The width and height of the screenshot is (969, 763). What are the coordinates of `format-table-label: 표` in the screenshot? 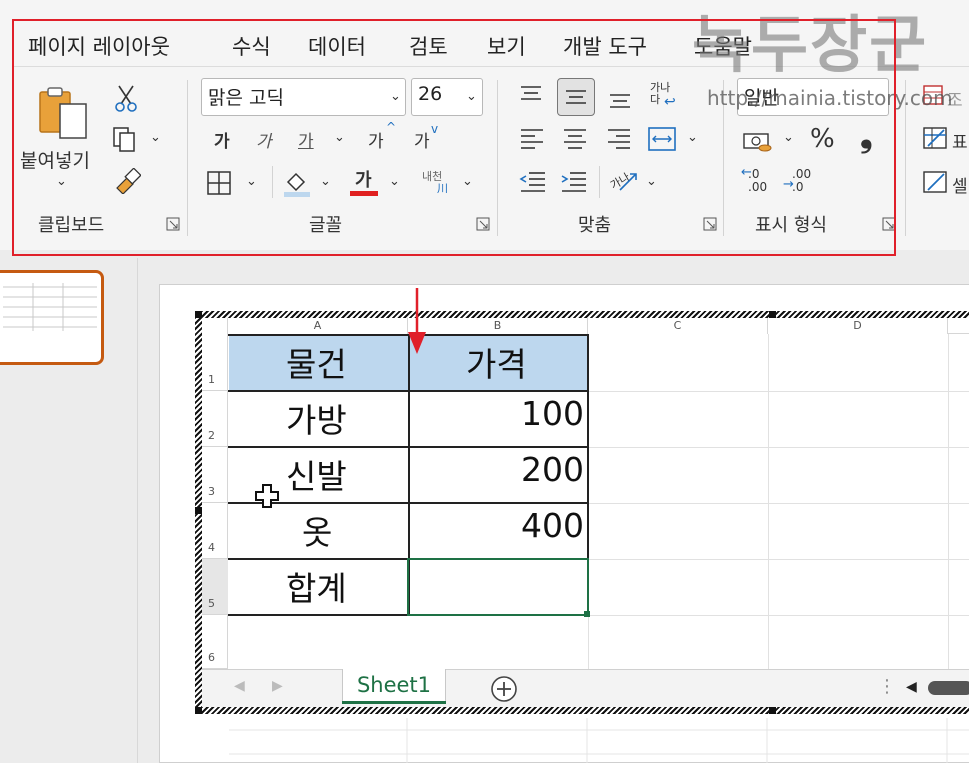 It's located at (960, 140).